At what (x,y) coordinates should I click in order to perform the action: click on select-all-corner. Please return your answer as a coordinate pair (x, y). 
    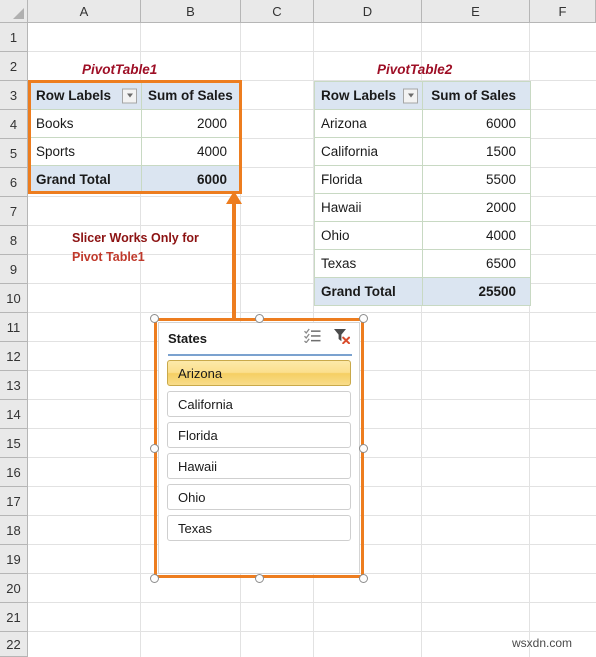
    Looking at the image, I should click on (14, 11).